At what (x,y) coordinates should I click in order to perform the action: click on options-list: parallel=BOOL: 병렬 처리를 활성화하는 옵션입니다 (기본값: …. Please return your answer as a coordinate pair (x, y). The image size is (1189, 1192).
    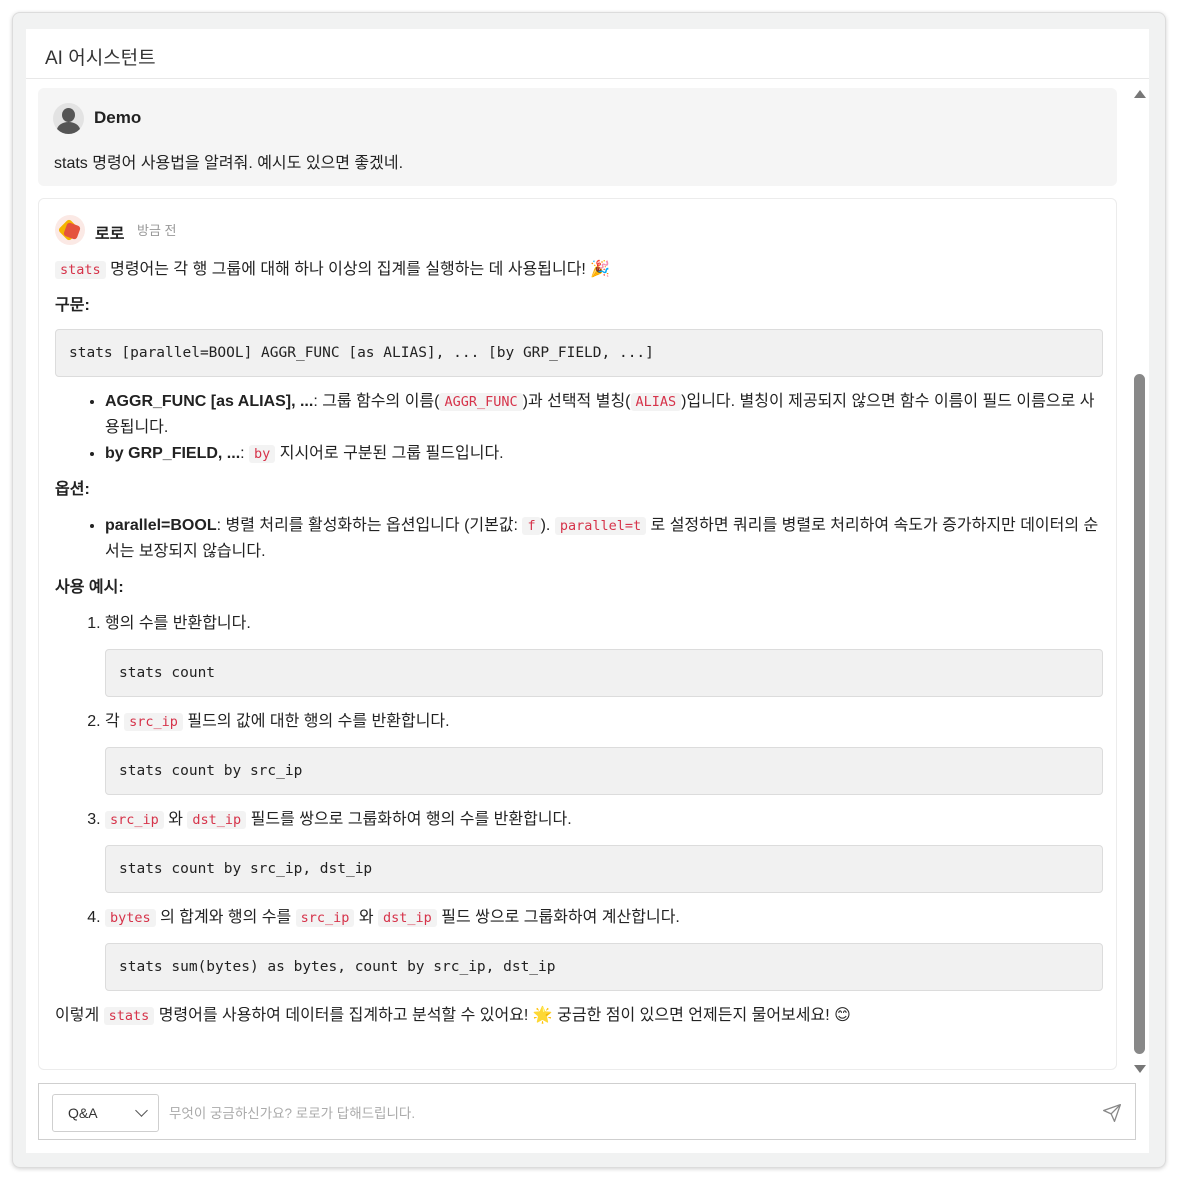
    Looking at the image, I should click on (604, 539).